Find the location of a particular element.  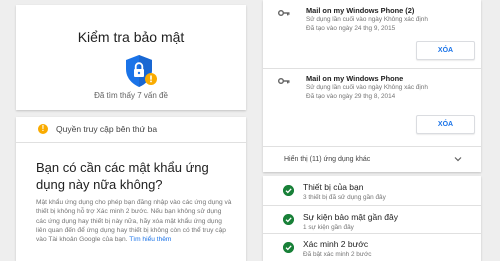

created-text: Đã tạo vào ngày 24 thg 9, 2015 is located at coordinates (351, 28).